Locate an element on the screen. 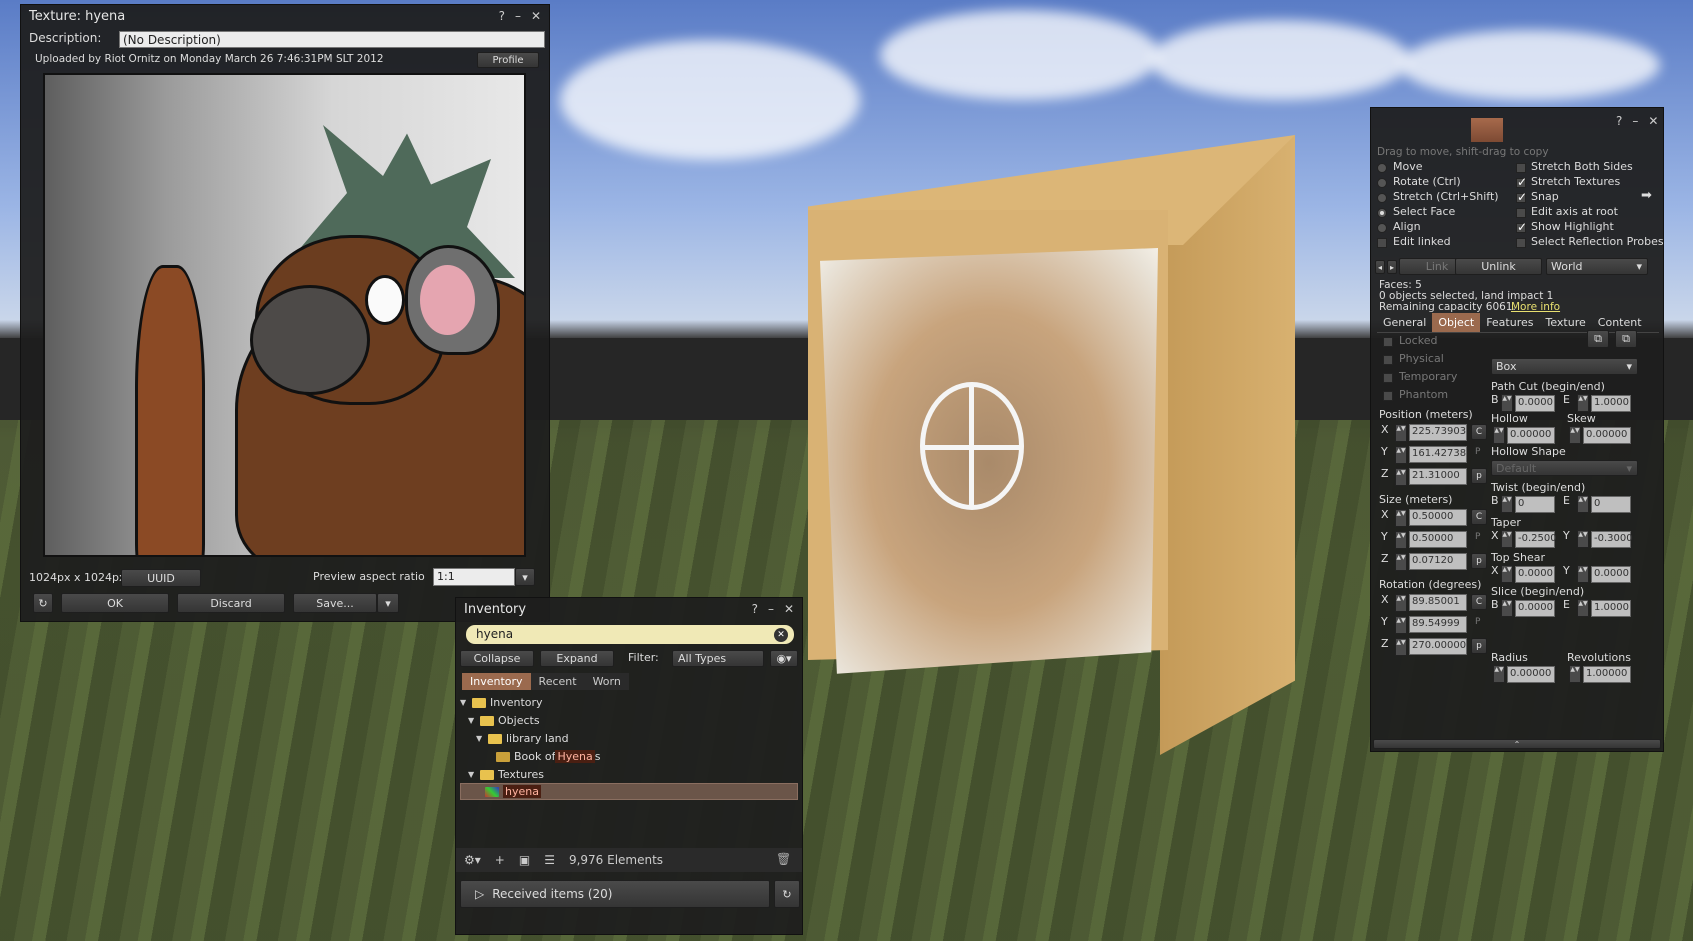 This screenshot has height=941, width=1693. hollow-shape-select: Default ▾ is located at coordinates (1564, 468).